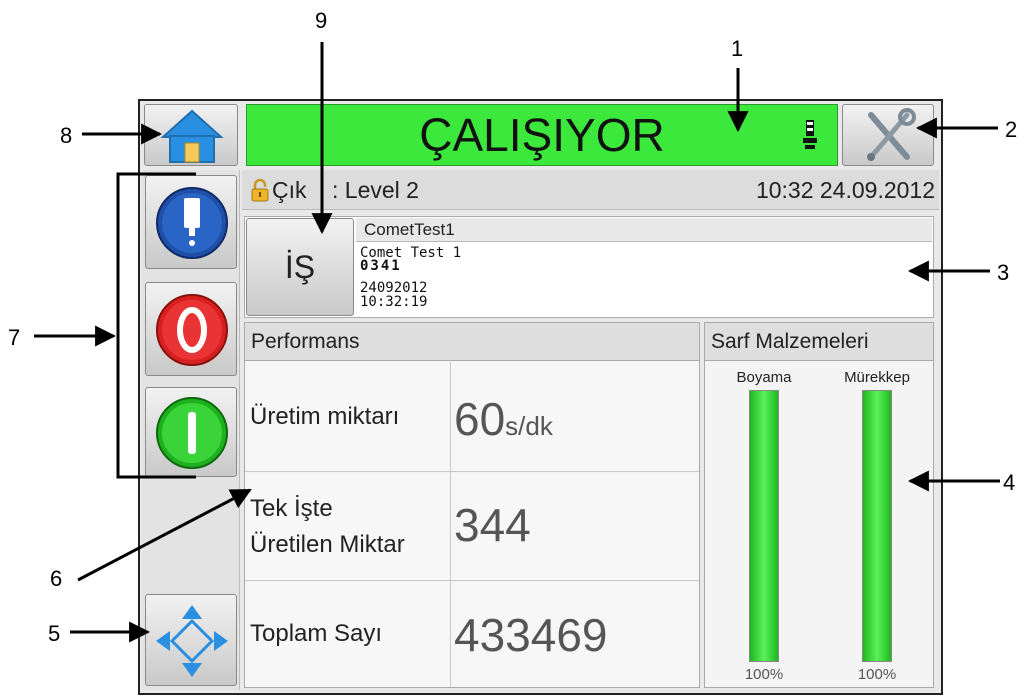 The image size is (1022, 698). What do you see at coordinates (54, 633) in the screenshot?
I see `callout-5: 5` at bounding box center [54, 633].